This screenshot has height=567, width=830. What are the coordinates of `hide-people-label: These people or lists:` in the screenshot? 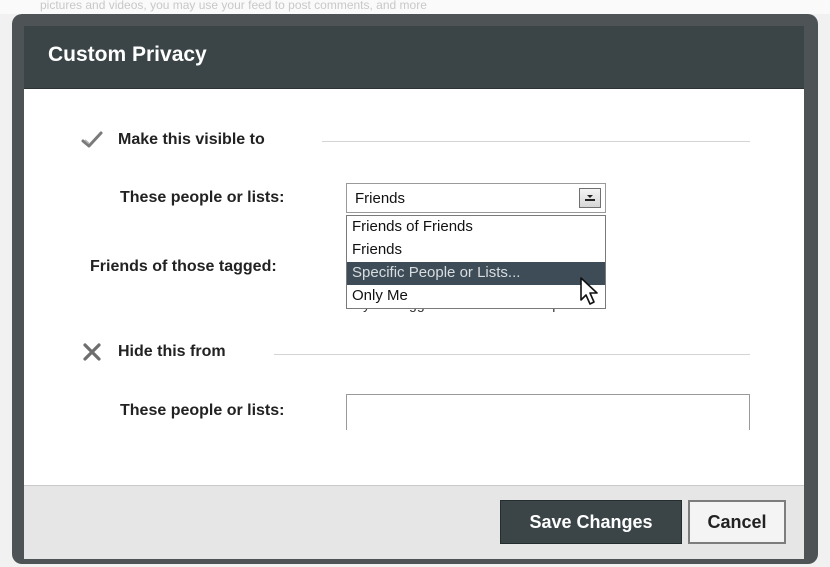 It's located at (202, 410).